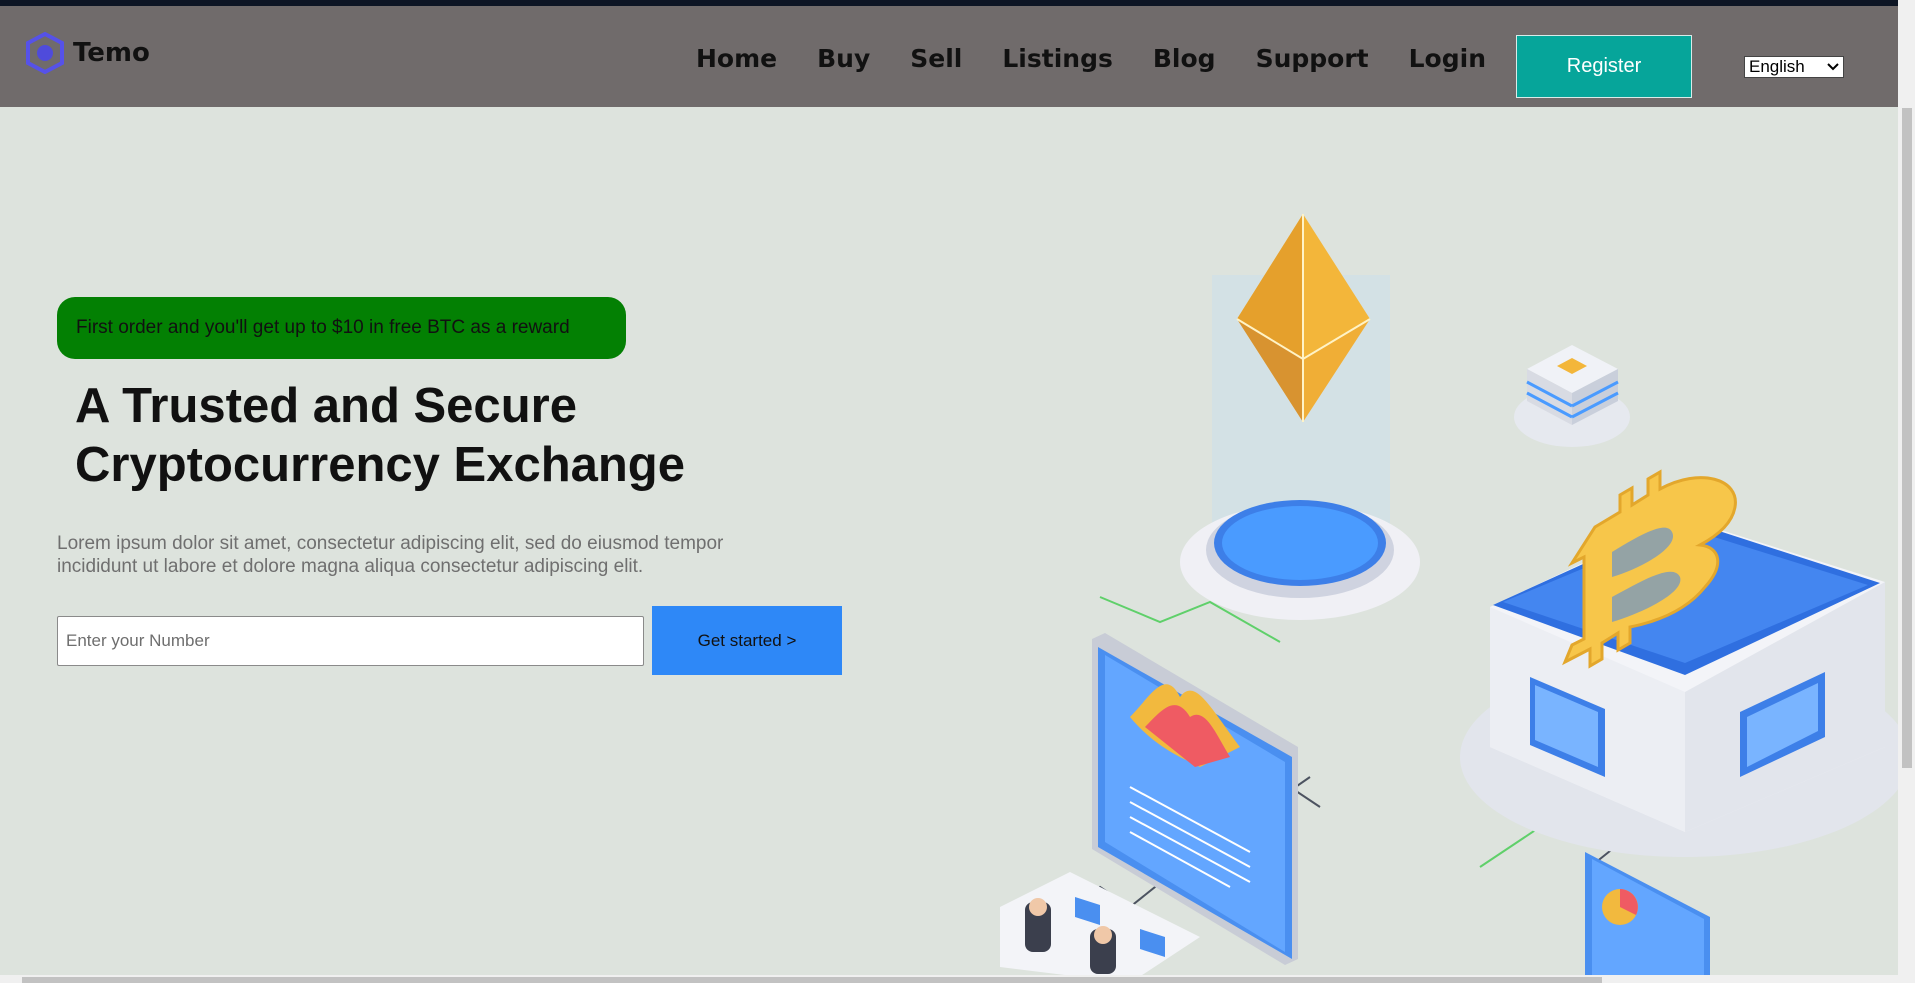 The height and width of the screenshot is (983, 1915). What do you see at coordinates (1647, 917) in the screenshot?
I see `pie-chart-screen-icon` at bounding box center [1647, 917].